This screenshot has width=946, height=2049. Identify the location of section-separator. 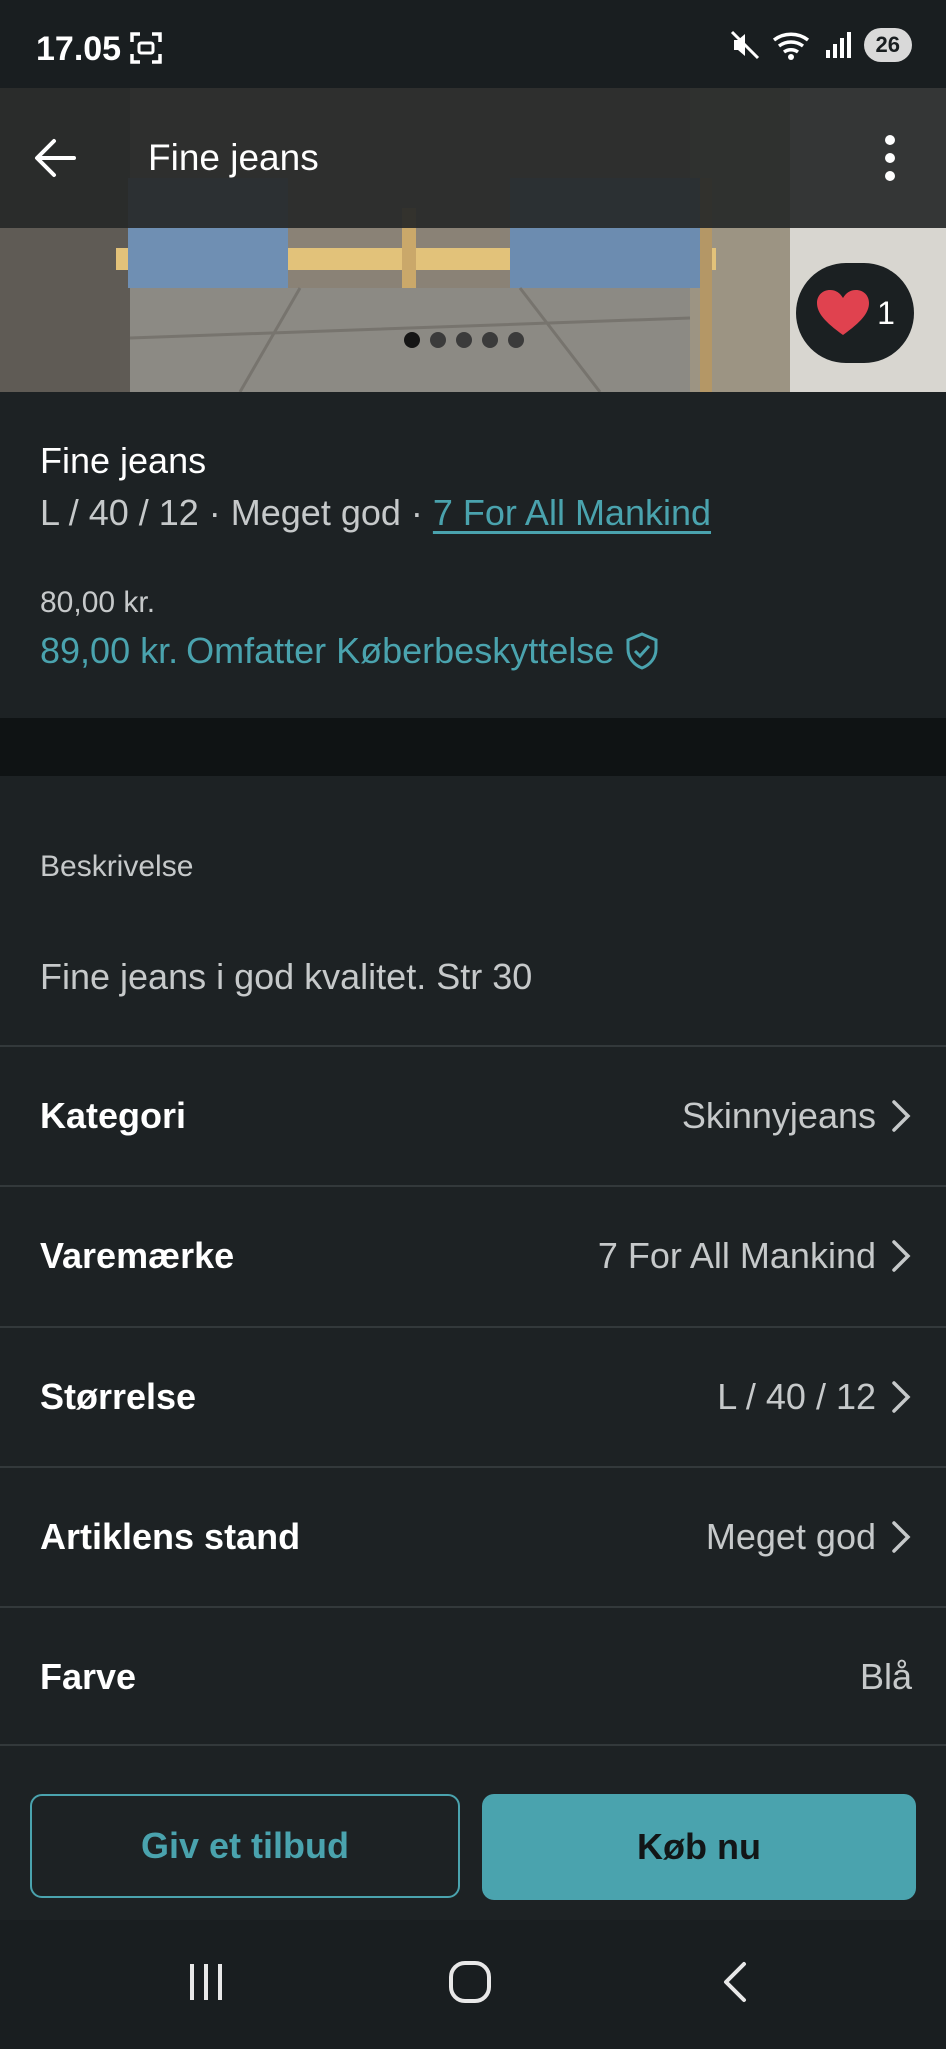
(473, 747).